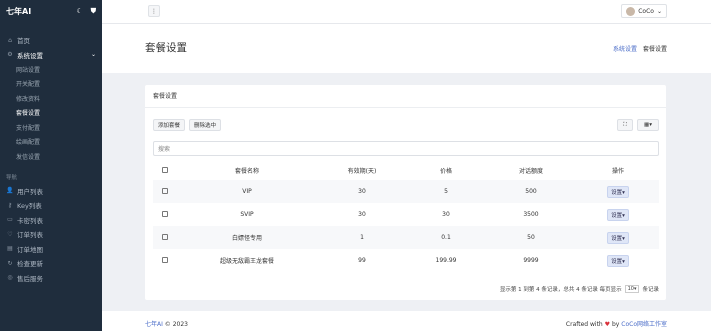 The width and height of the screenshot is (711, 331). I want to click on topbar: ⋮ CoCo ⌄, so click(406, 12).